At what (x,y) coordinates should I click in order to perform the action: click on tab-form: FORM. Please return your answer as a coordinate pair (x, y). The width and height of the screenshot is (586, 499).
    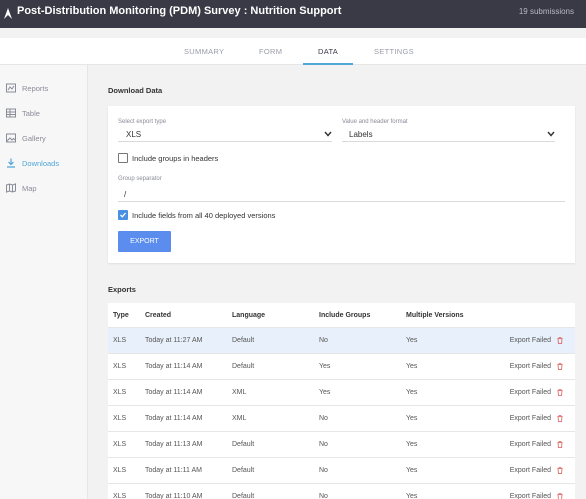
    Looking at the image, I should click on (270, 51).